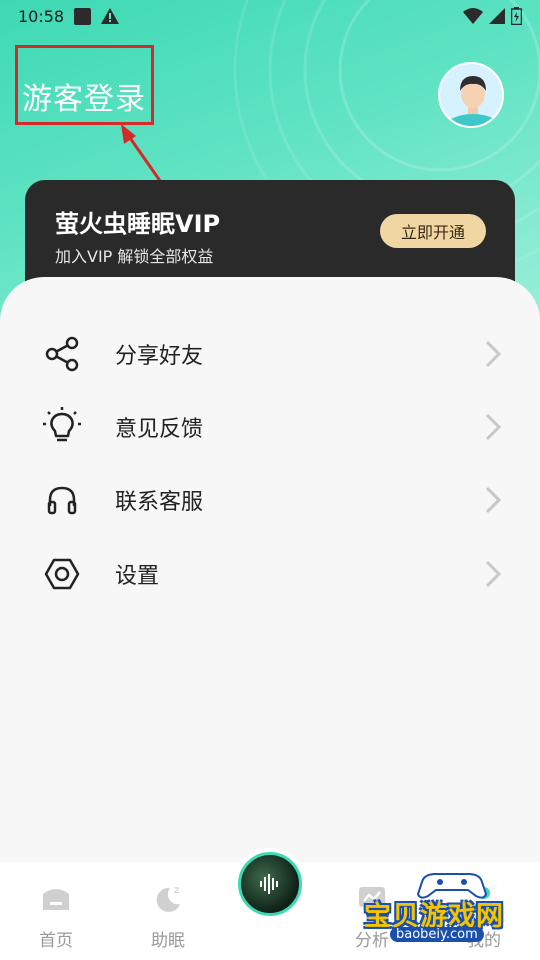  What do you see at coordinates (62, 354) in the screenshot?
I see `share-icon` at bounding box center [62, 354].